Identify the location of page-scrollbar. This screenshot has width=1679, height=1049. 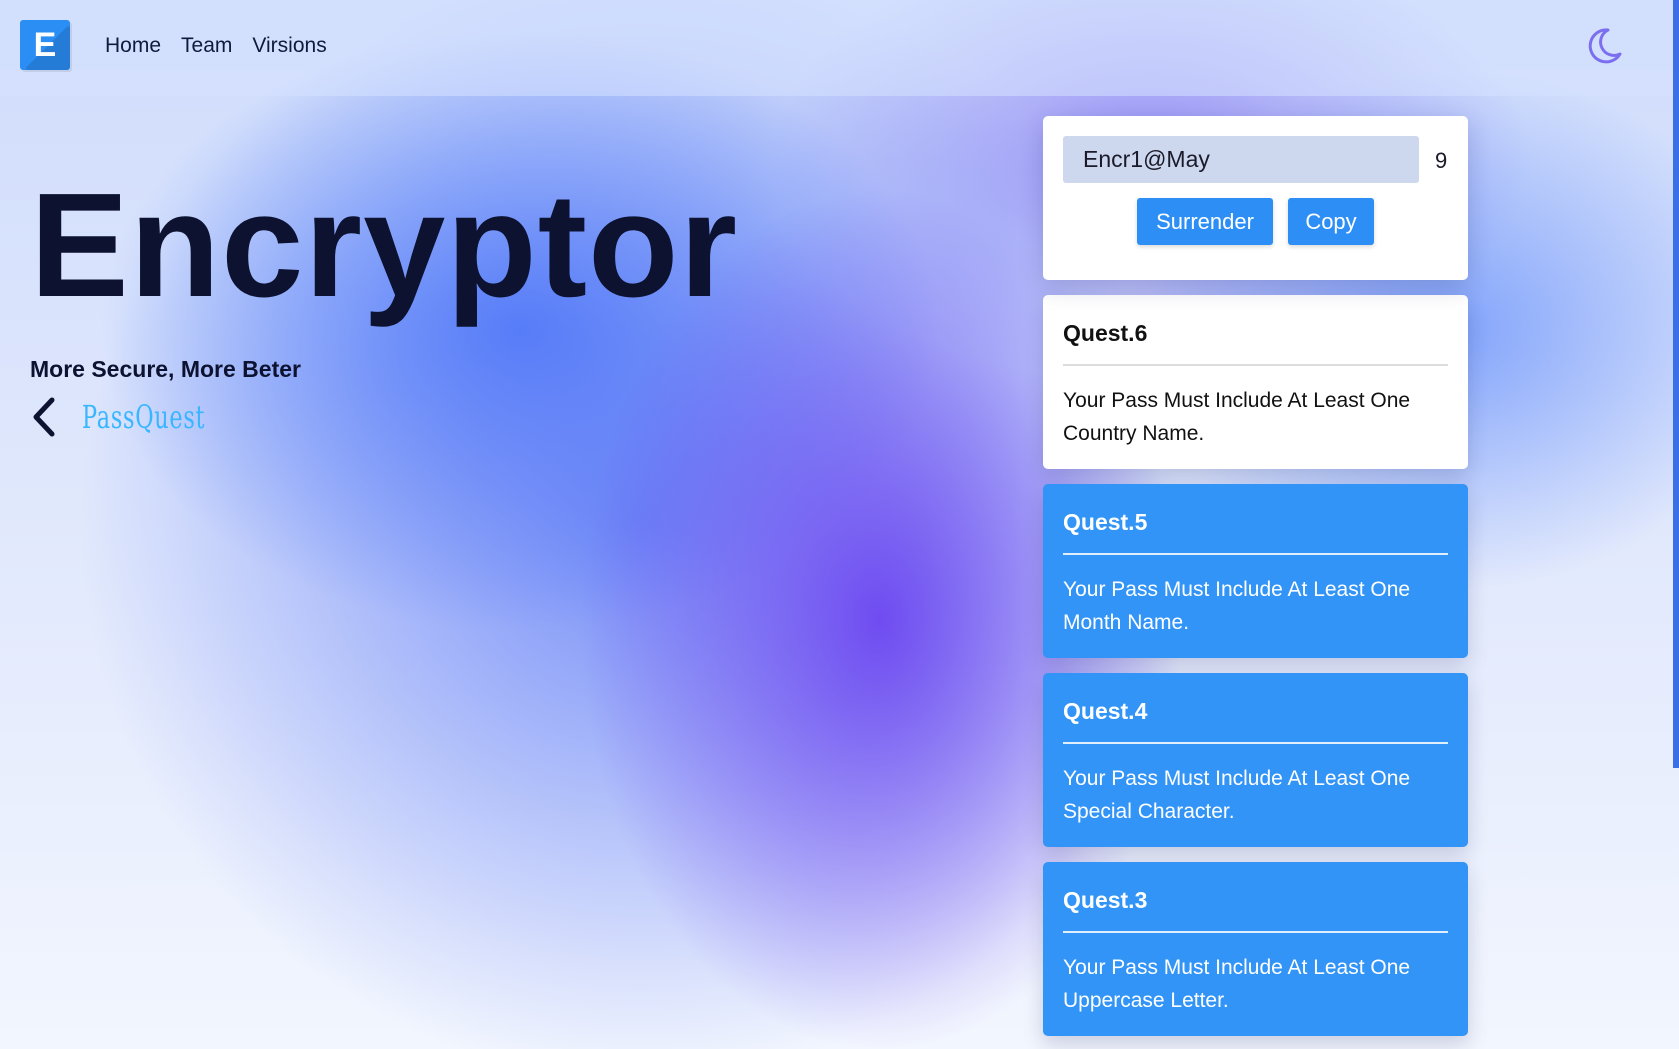
(1676, 384).